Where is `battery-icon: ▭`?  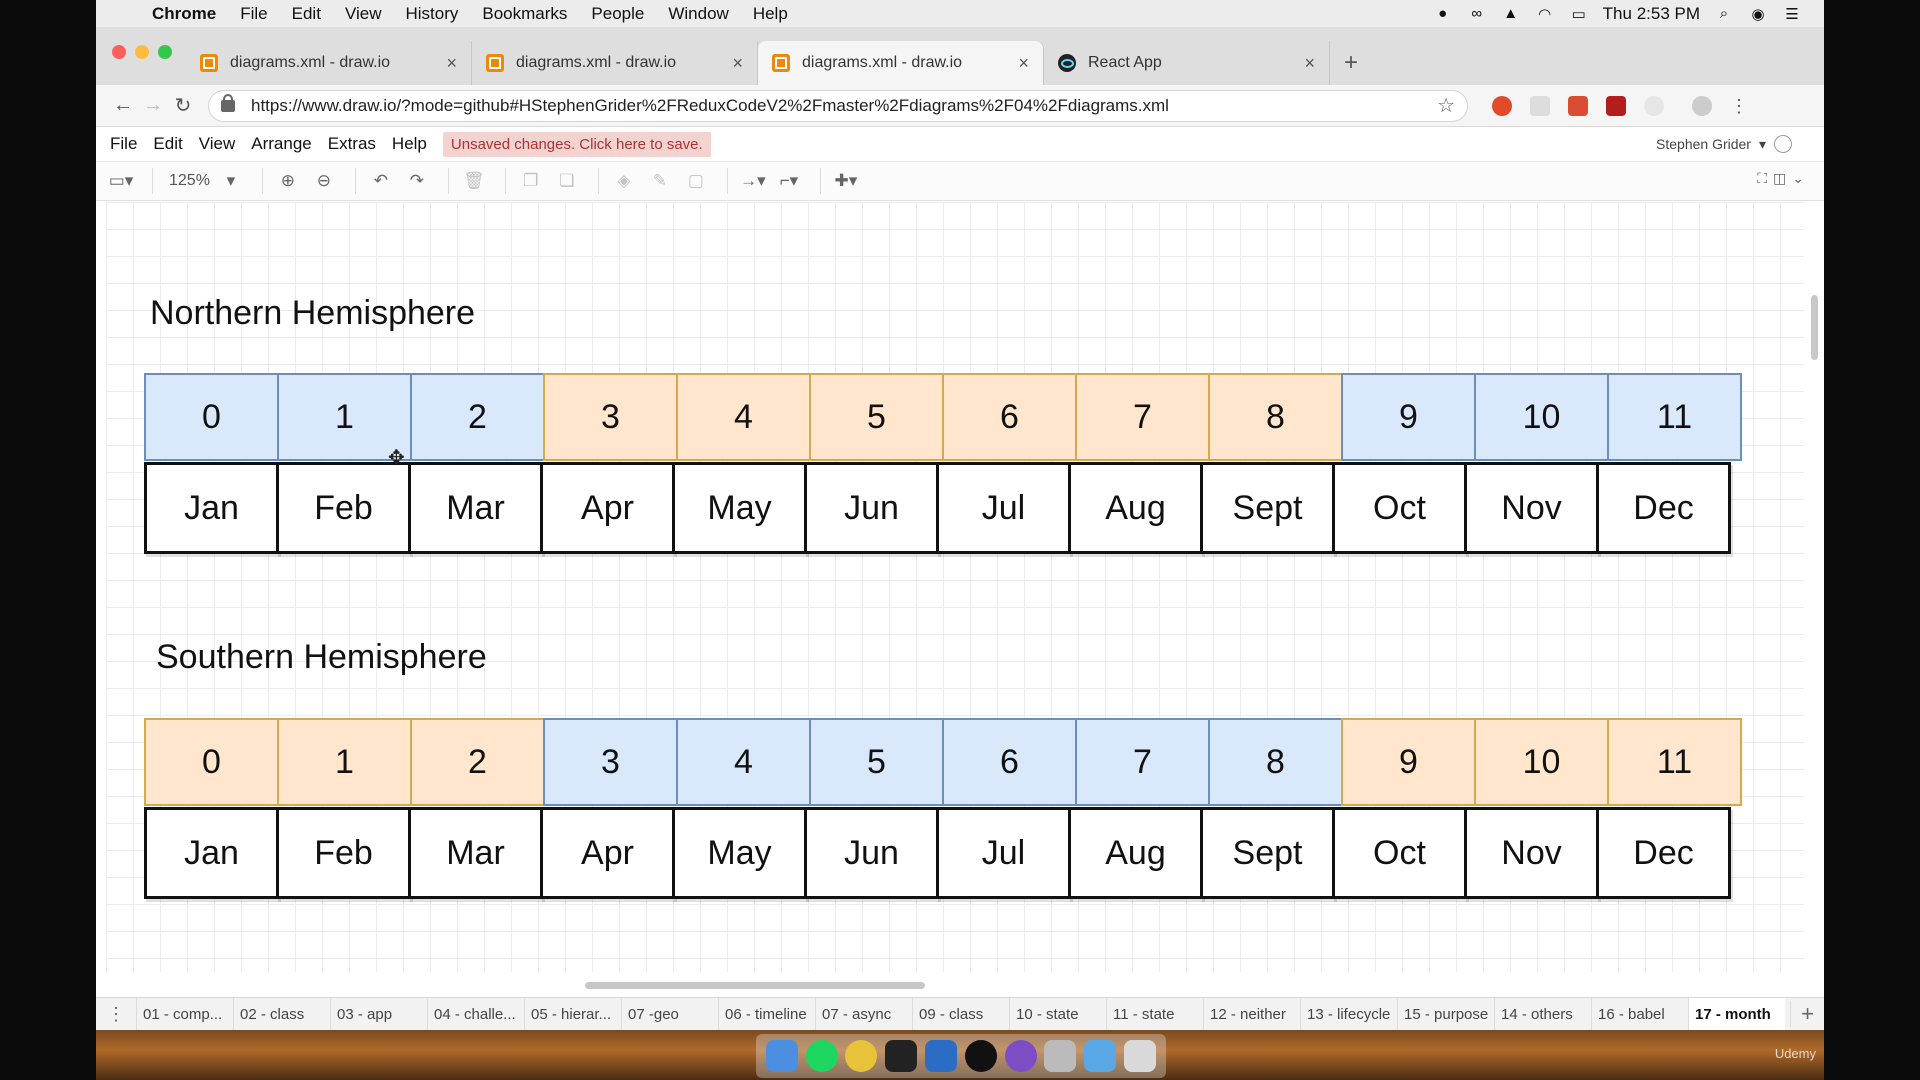
battery-icon: ▭ is located at coordinates (1579, 14).